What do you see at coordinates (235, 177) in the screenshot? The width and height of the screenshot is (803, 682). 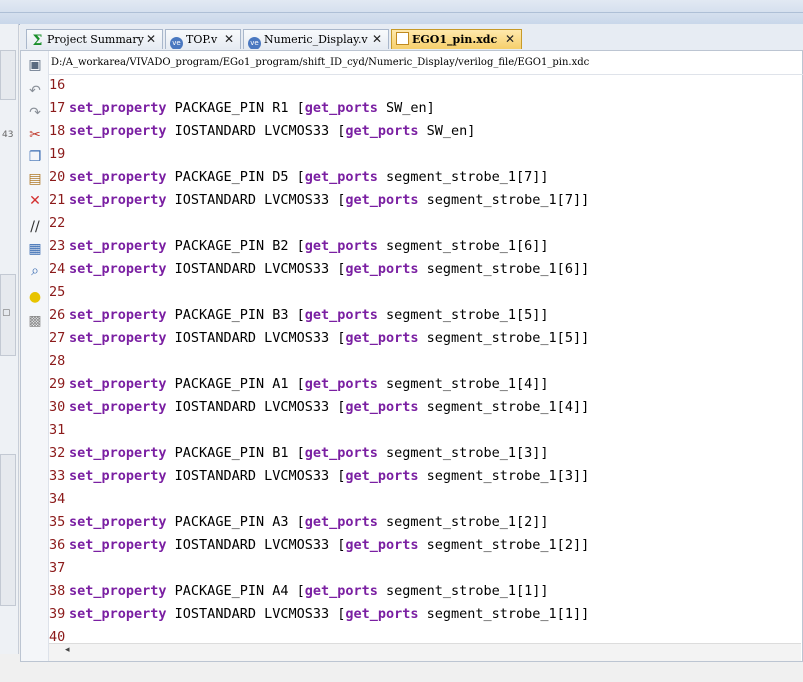 I see `code-text: PACKAGE_PIN D5 [` at bounding box center [235, 177].